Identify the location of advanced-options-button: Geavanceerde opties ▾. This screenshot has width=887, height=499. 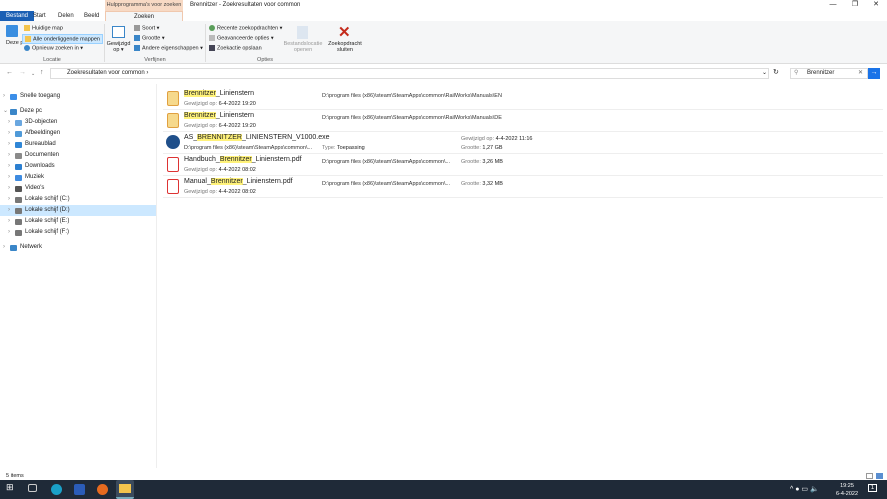
(241, 38).